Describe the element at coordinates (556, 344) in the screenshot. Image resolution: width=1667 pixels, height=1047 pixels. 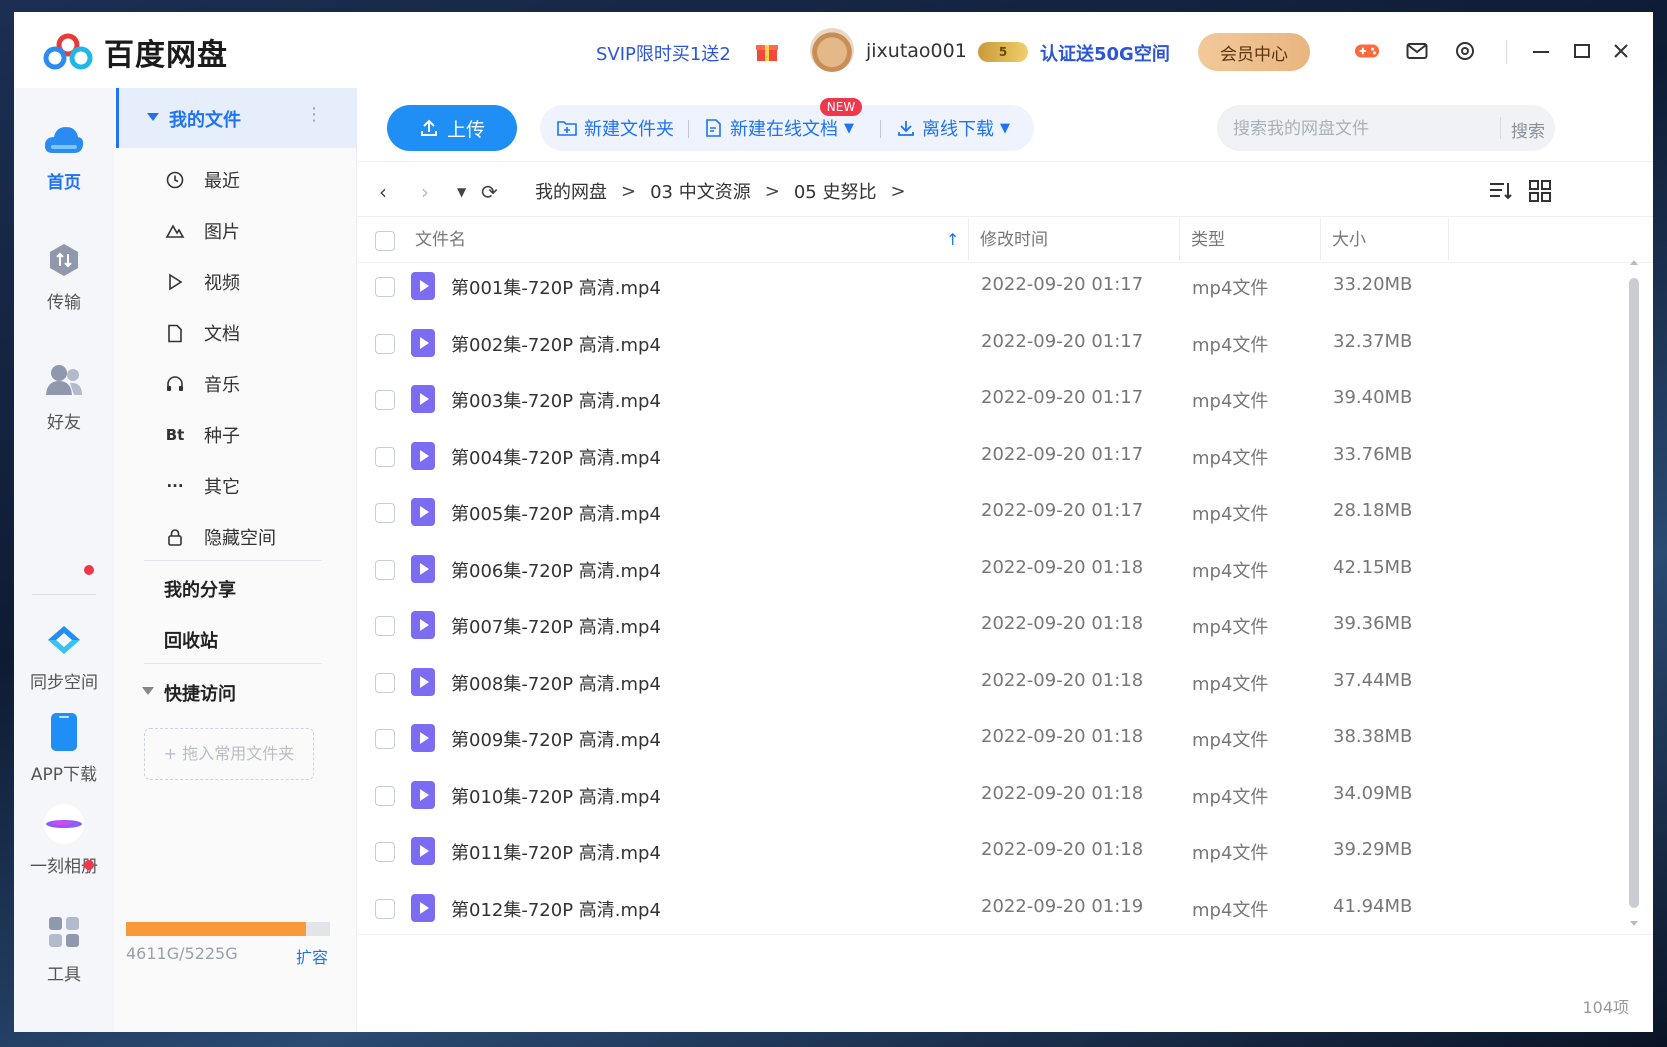
I see `file-name: 第002集-720P 高清.mp4` at that location.